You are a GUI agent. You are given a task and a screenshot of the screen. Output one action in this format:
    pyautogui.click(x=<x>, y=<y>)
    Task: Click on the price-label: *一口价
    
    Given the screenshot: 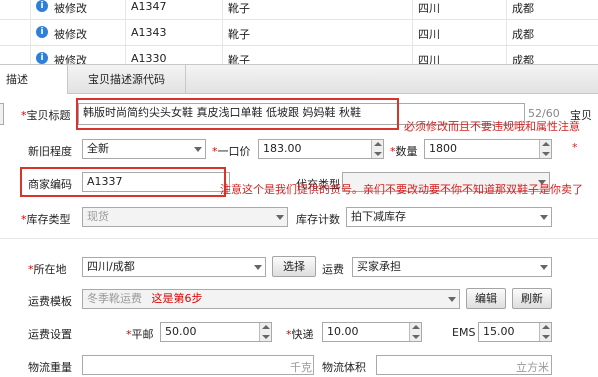 What is the action you would take?
    pyautogui.click(x=231, y=151)
    